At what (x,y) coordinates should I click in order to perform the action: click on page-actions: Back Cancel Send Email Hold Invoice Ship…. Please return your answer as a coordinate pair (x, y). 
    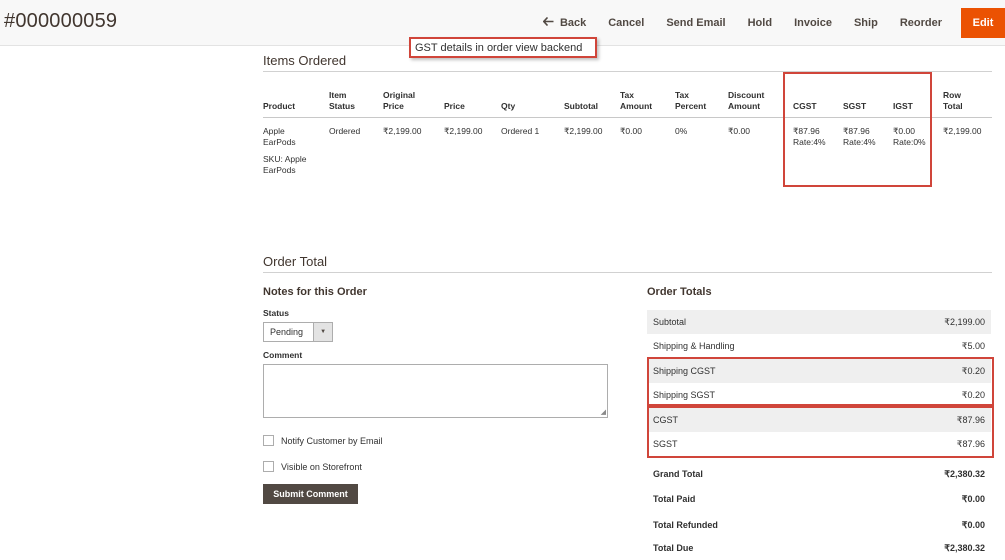
    Looking at the image, I should click on (768, 23).